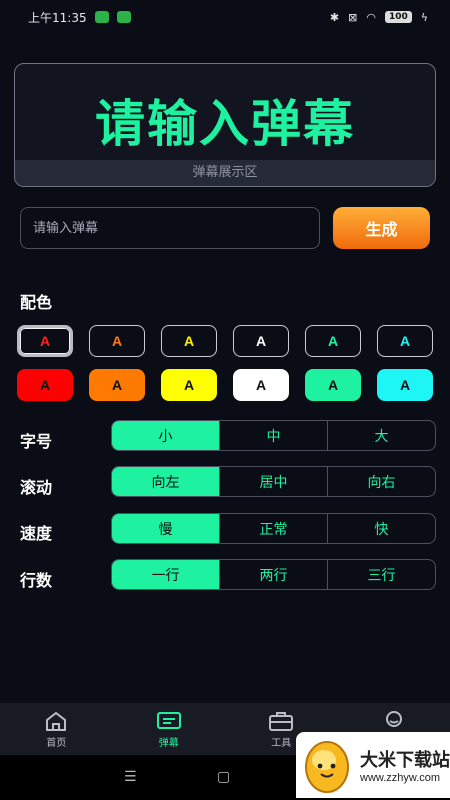  Describe the element at coordinates (381, 481) in the screenshot. I see `scroll-option: 向右` at that location.